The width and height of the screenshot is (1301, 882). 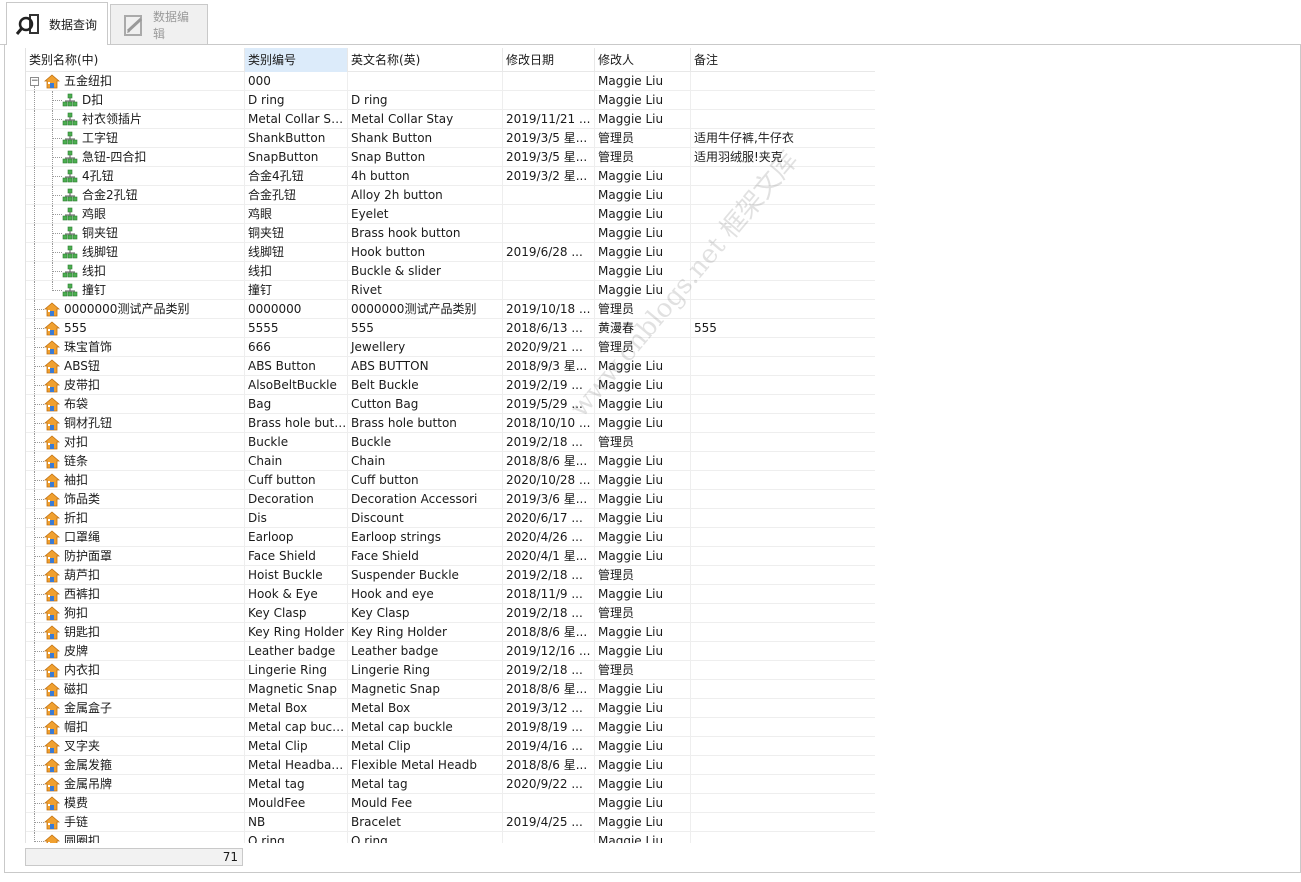 What do you see at coordinates (643, 328) in the screenshot?
I see `modified-by-cell: 黄漫春` at bounding box center [643, 328].